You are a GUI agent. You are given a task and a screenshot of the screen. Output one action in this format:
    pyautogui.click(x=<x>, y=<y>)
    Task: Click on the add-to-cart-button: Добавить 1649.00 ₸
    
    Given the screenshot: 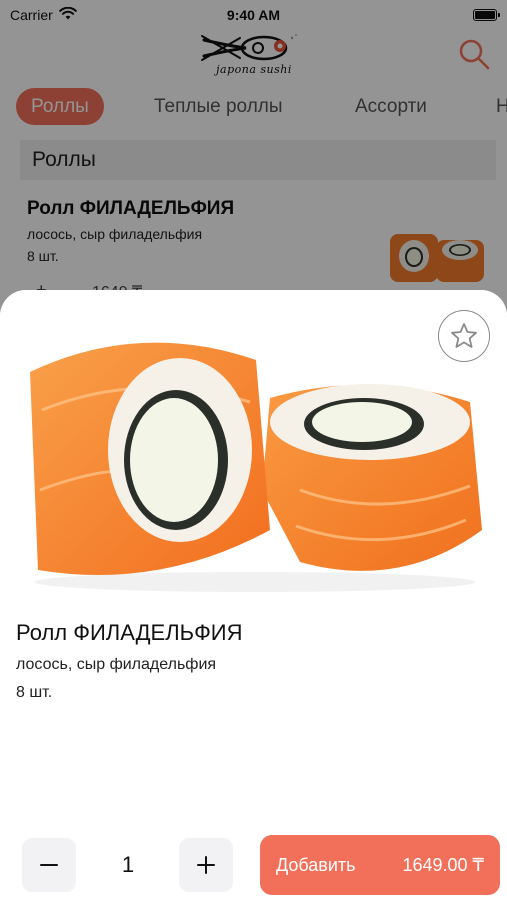 What is the action you would take?
    pyautogui.click(x=380, y=865)
    